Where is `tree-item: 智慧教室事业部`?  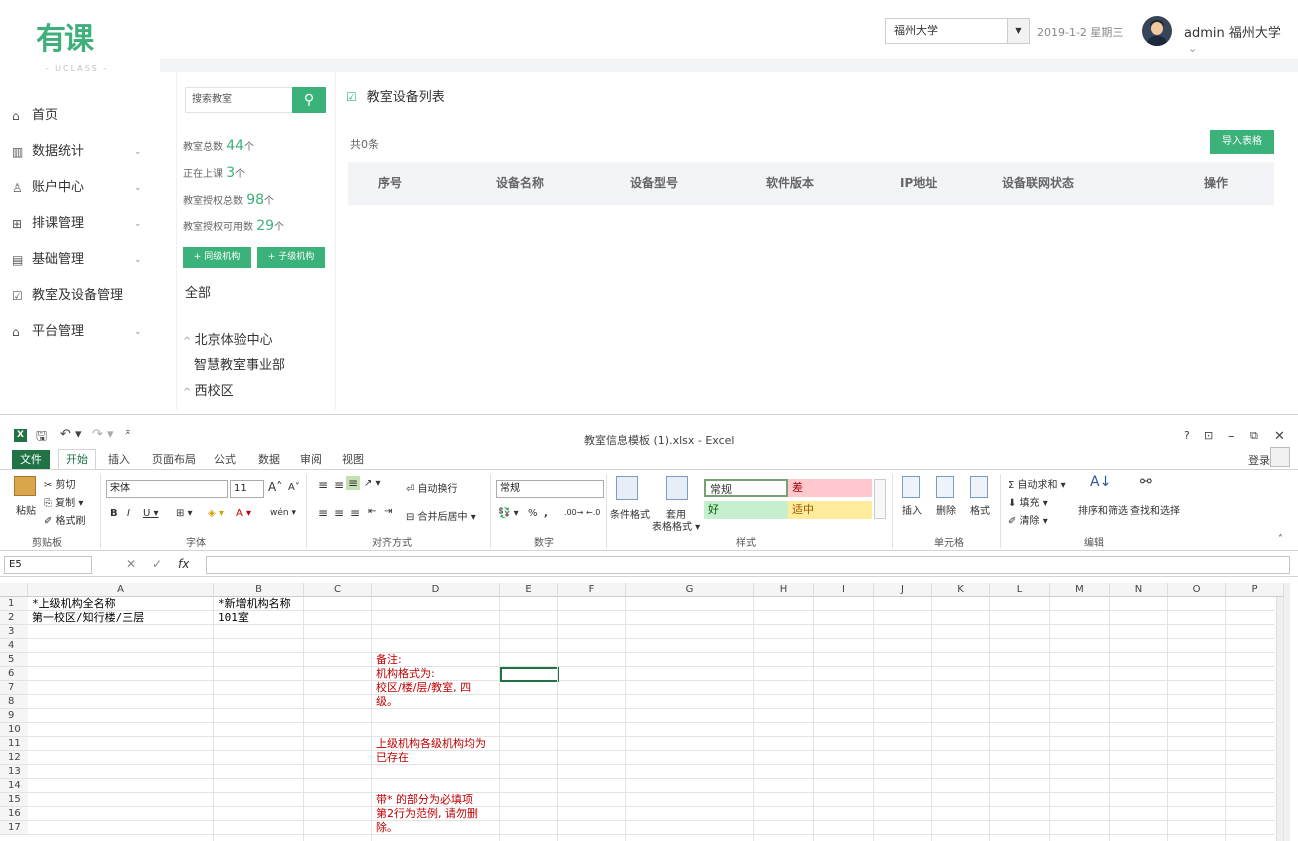 tree-item: 智慧教室事业部 is located at coordinates (239, 363).